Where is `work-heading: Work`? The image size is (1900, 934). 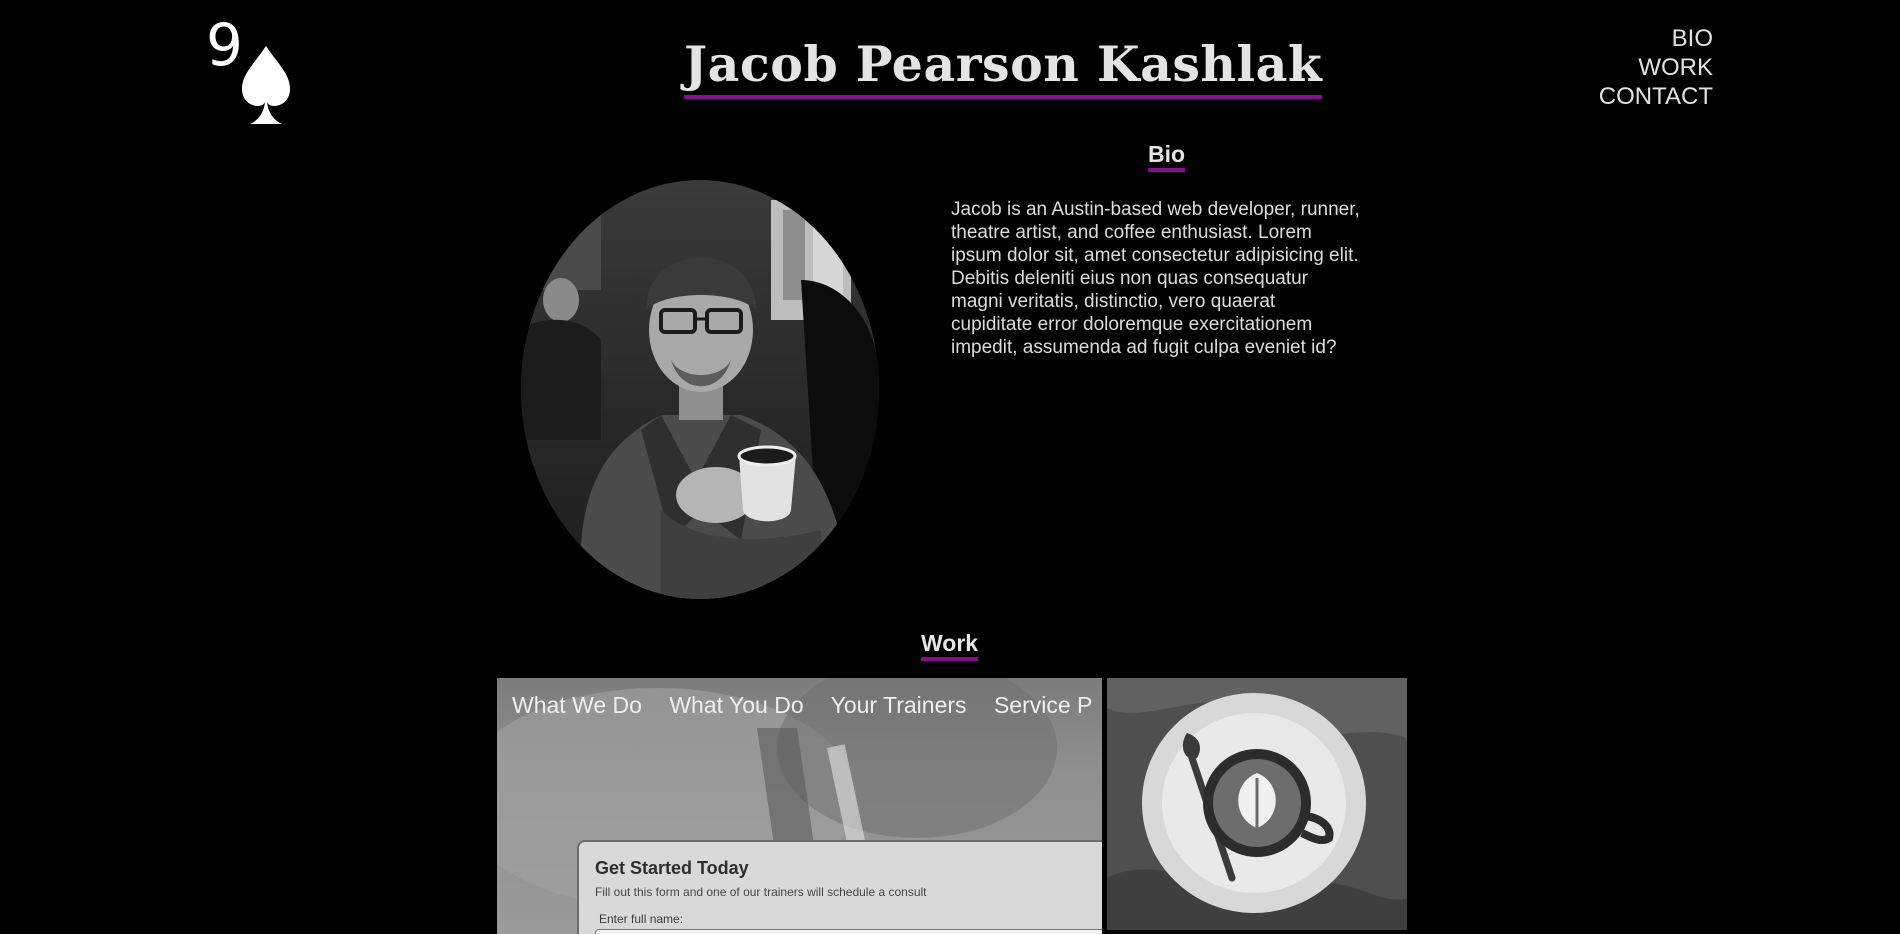 work-heading: Work is located at coordinates (950, 646).